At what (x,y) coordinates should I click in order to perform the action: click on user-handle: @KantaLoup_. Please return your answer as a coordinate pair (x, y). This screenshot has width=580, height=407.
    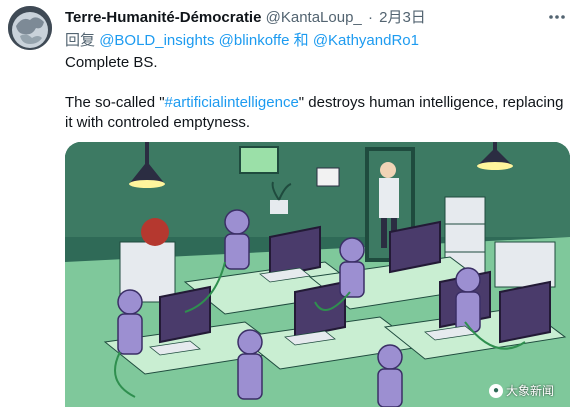
    Looking at the image, I should click on (314, 17).